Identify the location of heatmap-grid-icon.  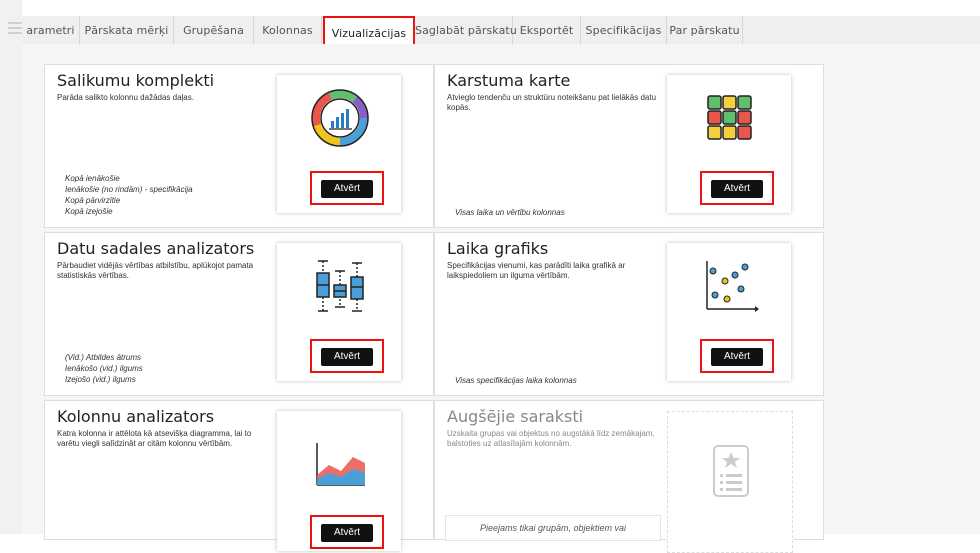
(729, 117).